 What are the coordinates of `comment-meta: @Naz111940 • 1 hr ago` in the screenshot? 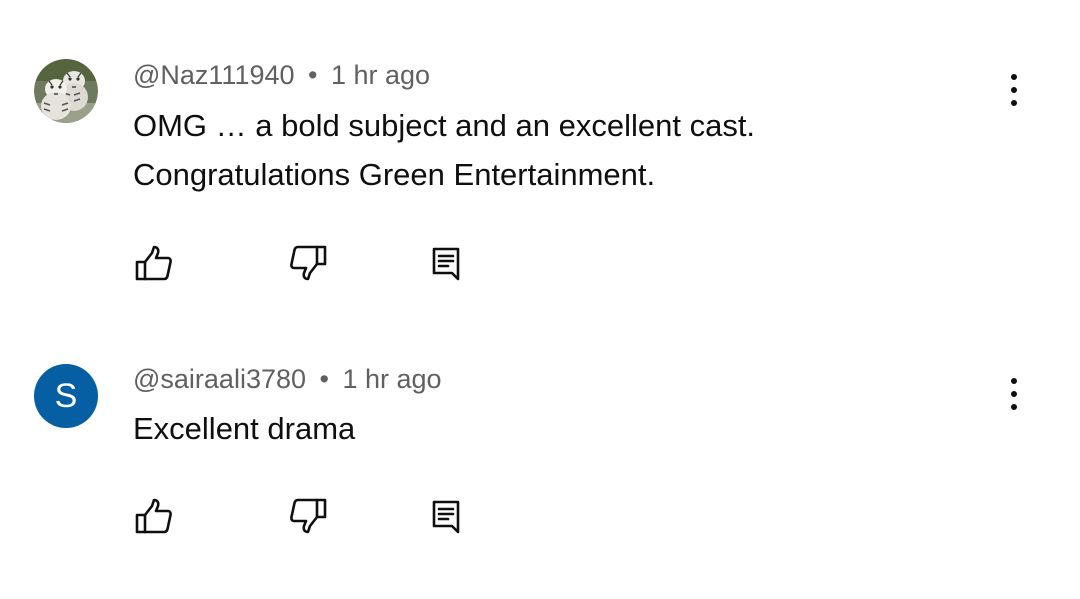 It's located at (281, 75).